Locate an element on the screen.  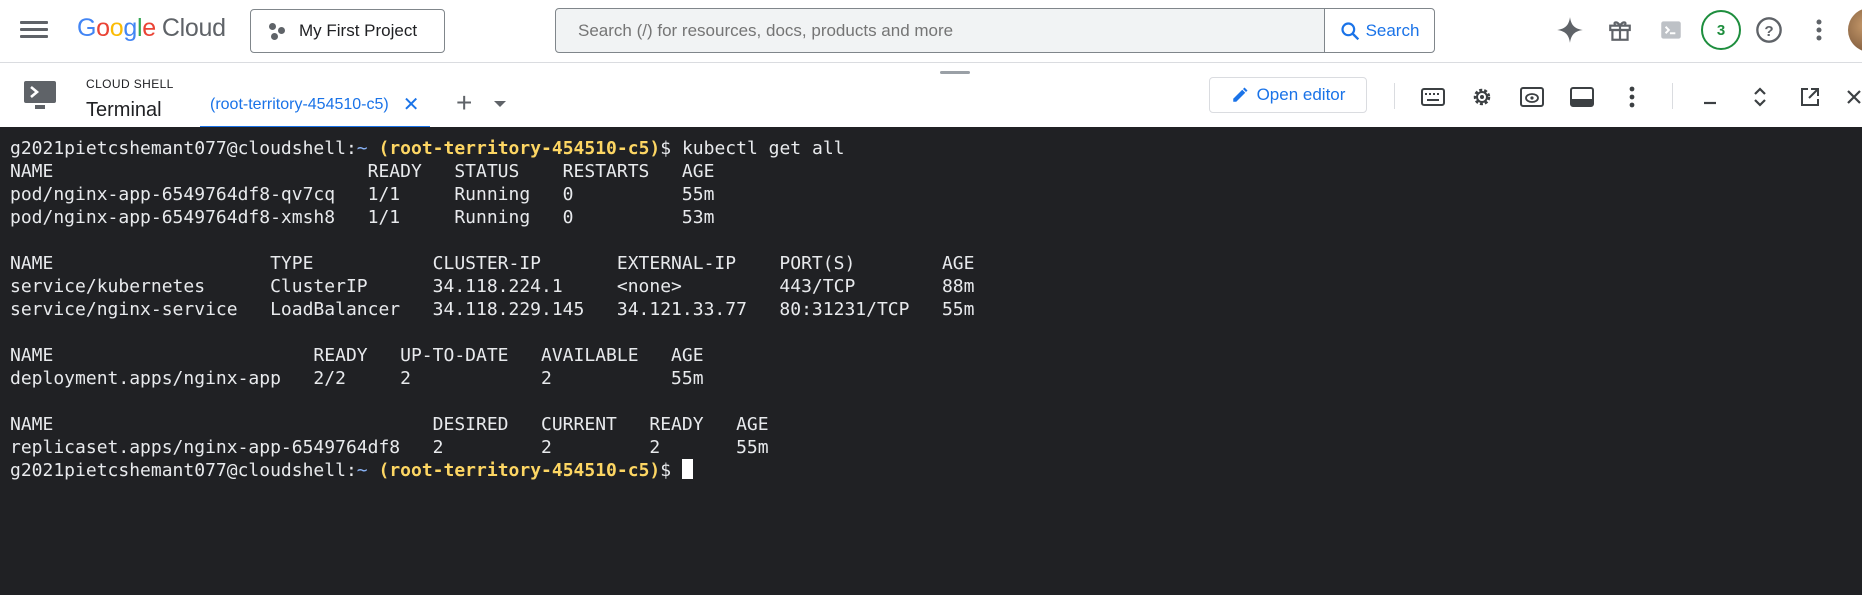
gift-icon is located at coordinates (1620, 30).